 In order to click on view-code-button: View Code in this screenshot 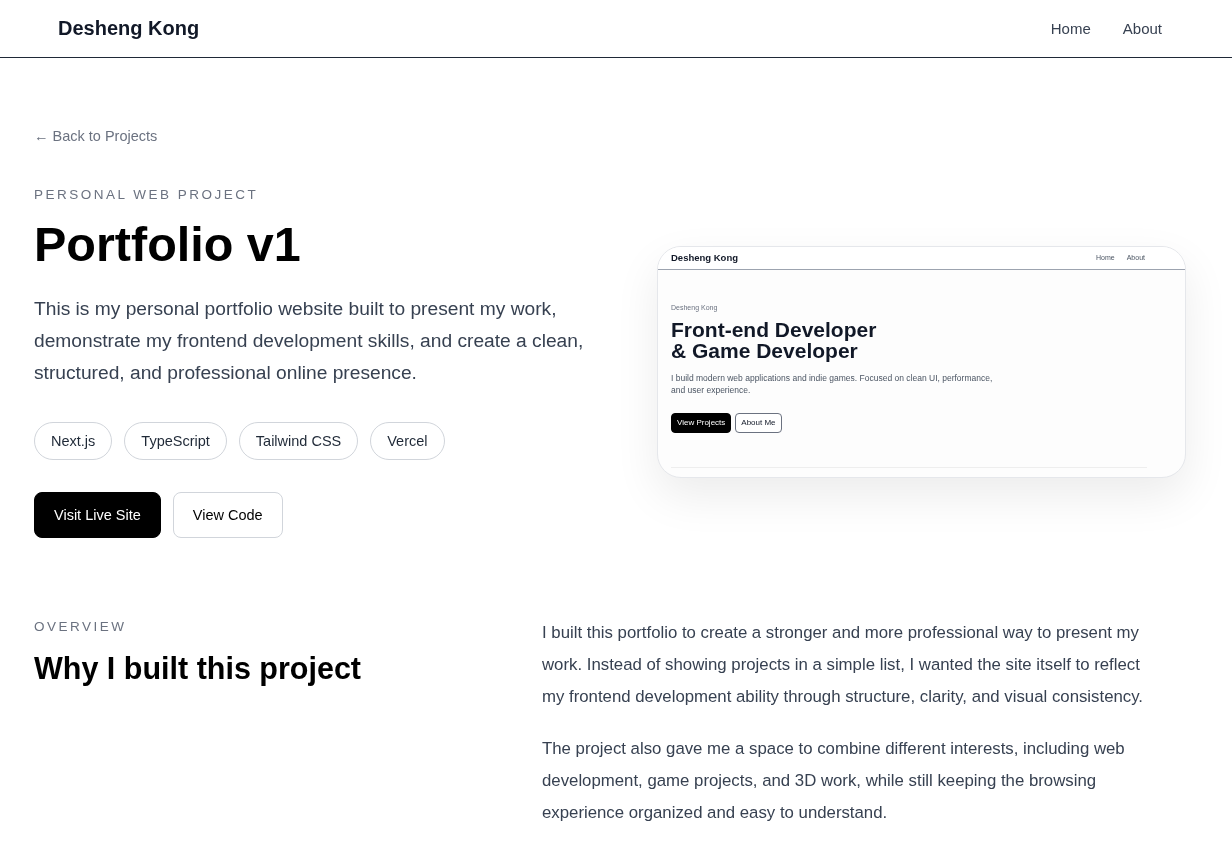, I will do `click(227, 515)`.